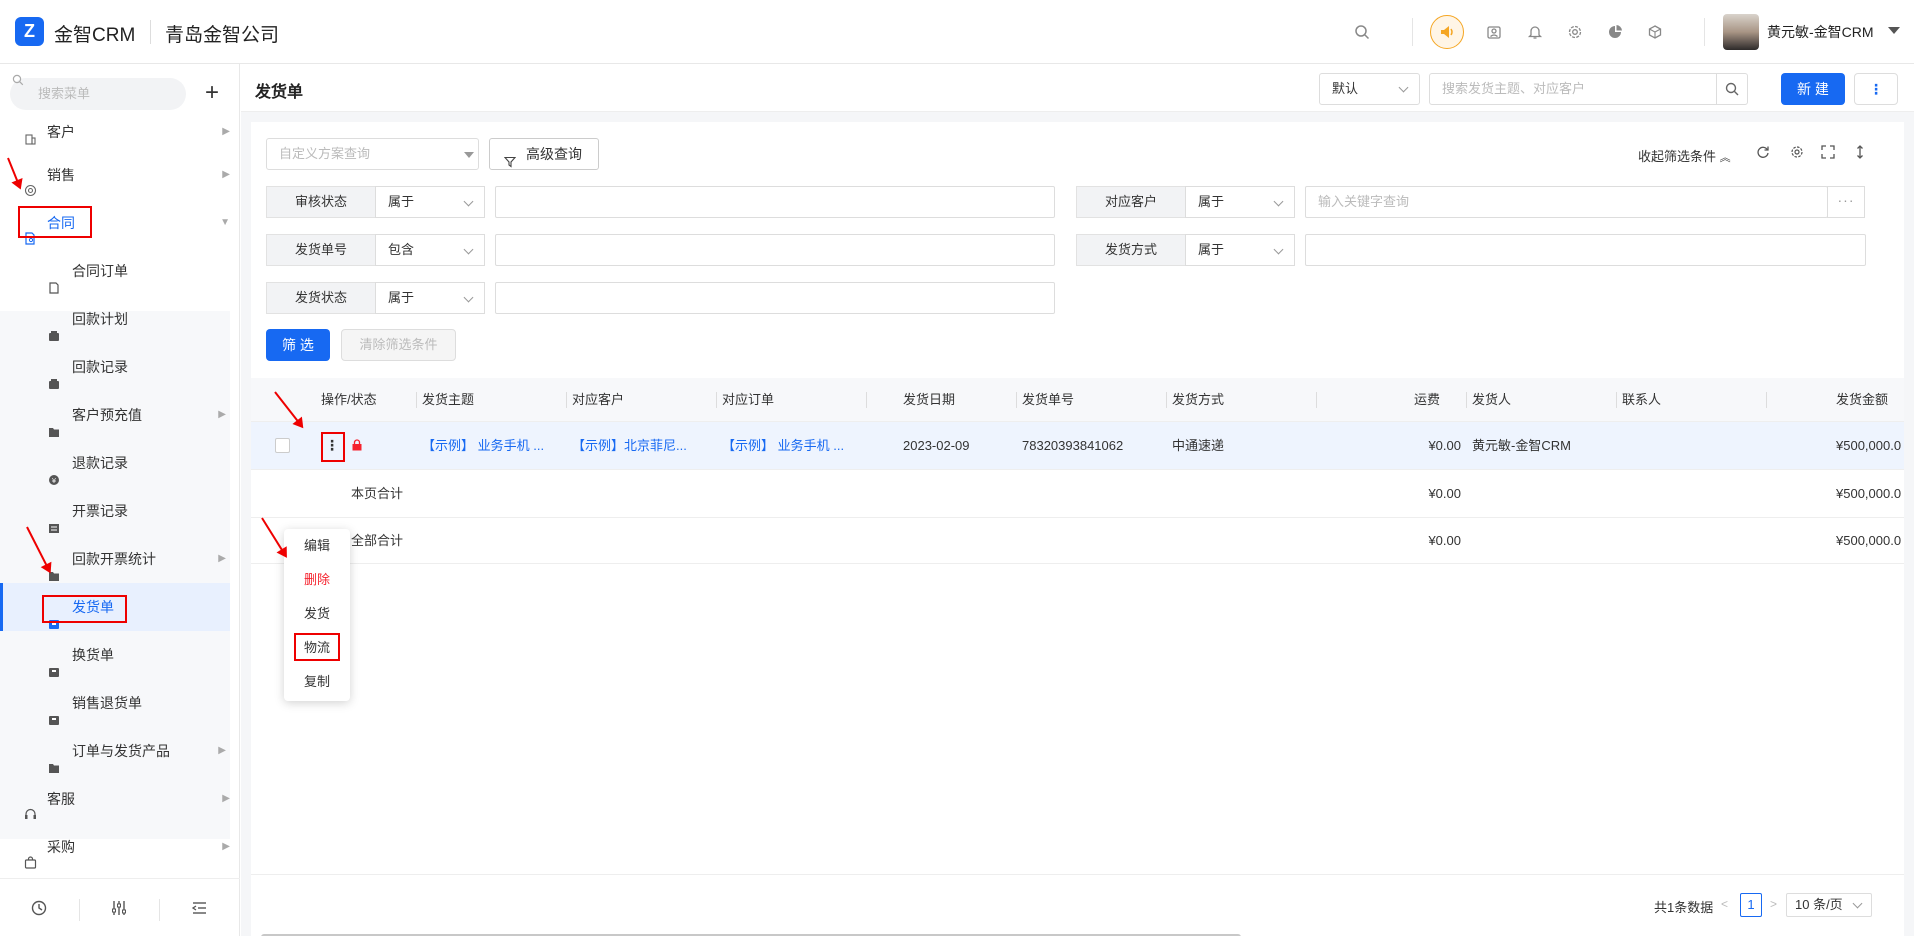  What do you see at coordinates (448, 400) in the screenshot?
I see `column-header: 发货主题` at bounding box center [448, 400].